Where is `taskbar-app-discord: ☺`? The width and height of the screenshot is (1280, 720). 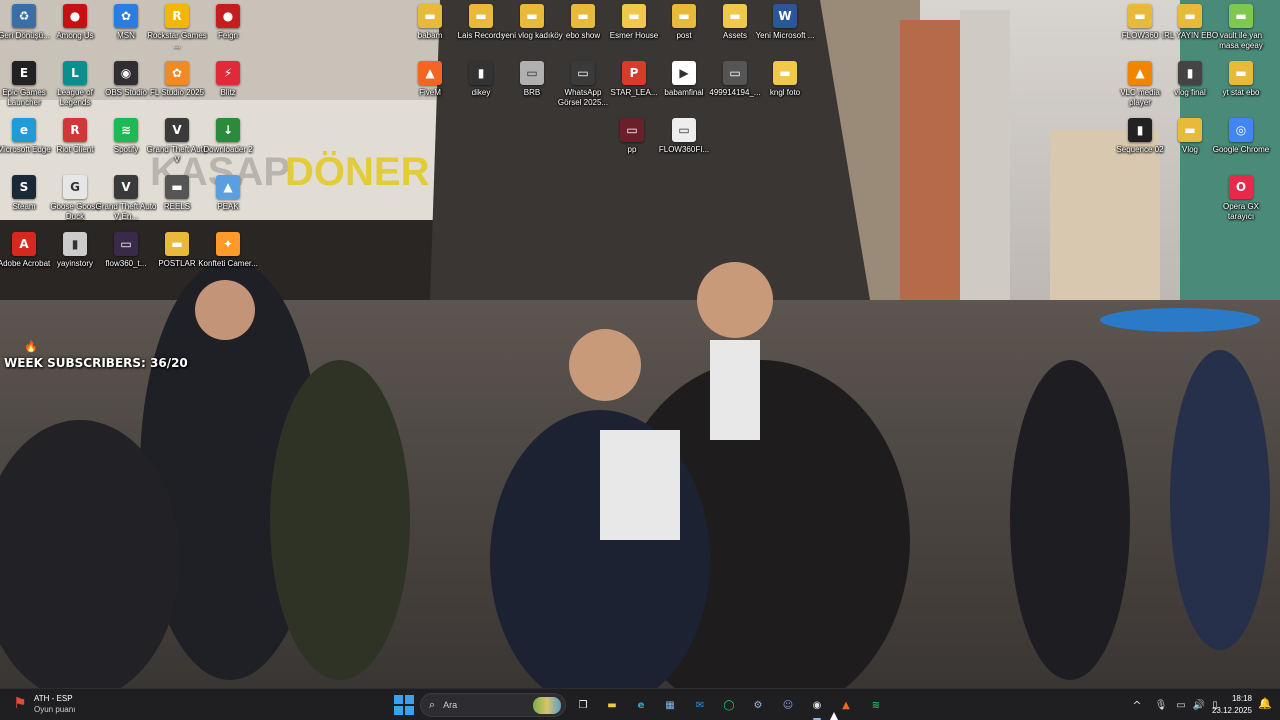
taskbar-app-discord: ☺ is located at coordinates (788, 705).